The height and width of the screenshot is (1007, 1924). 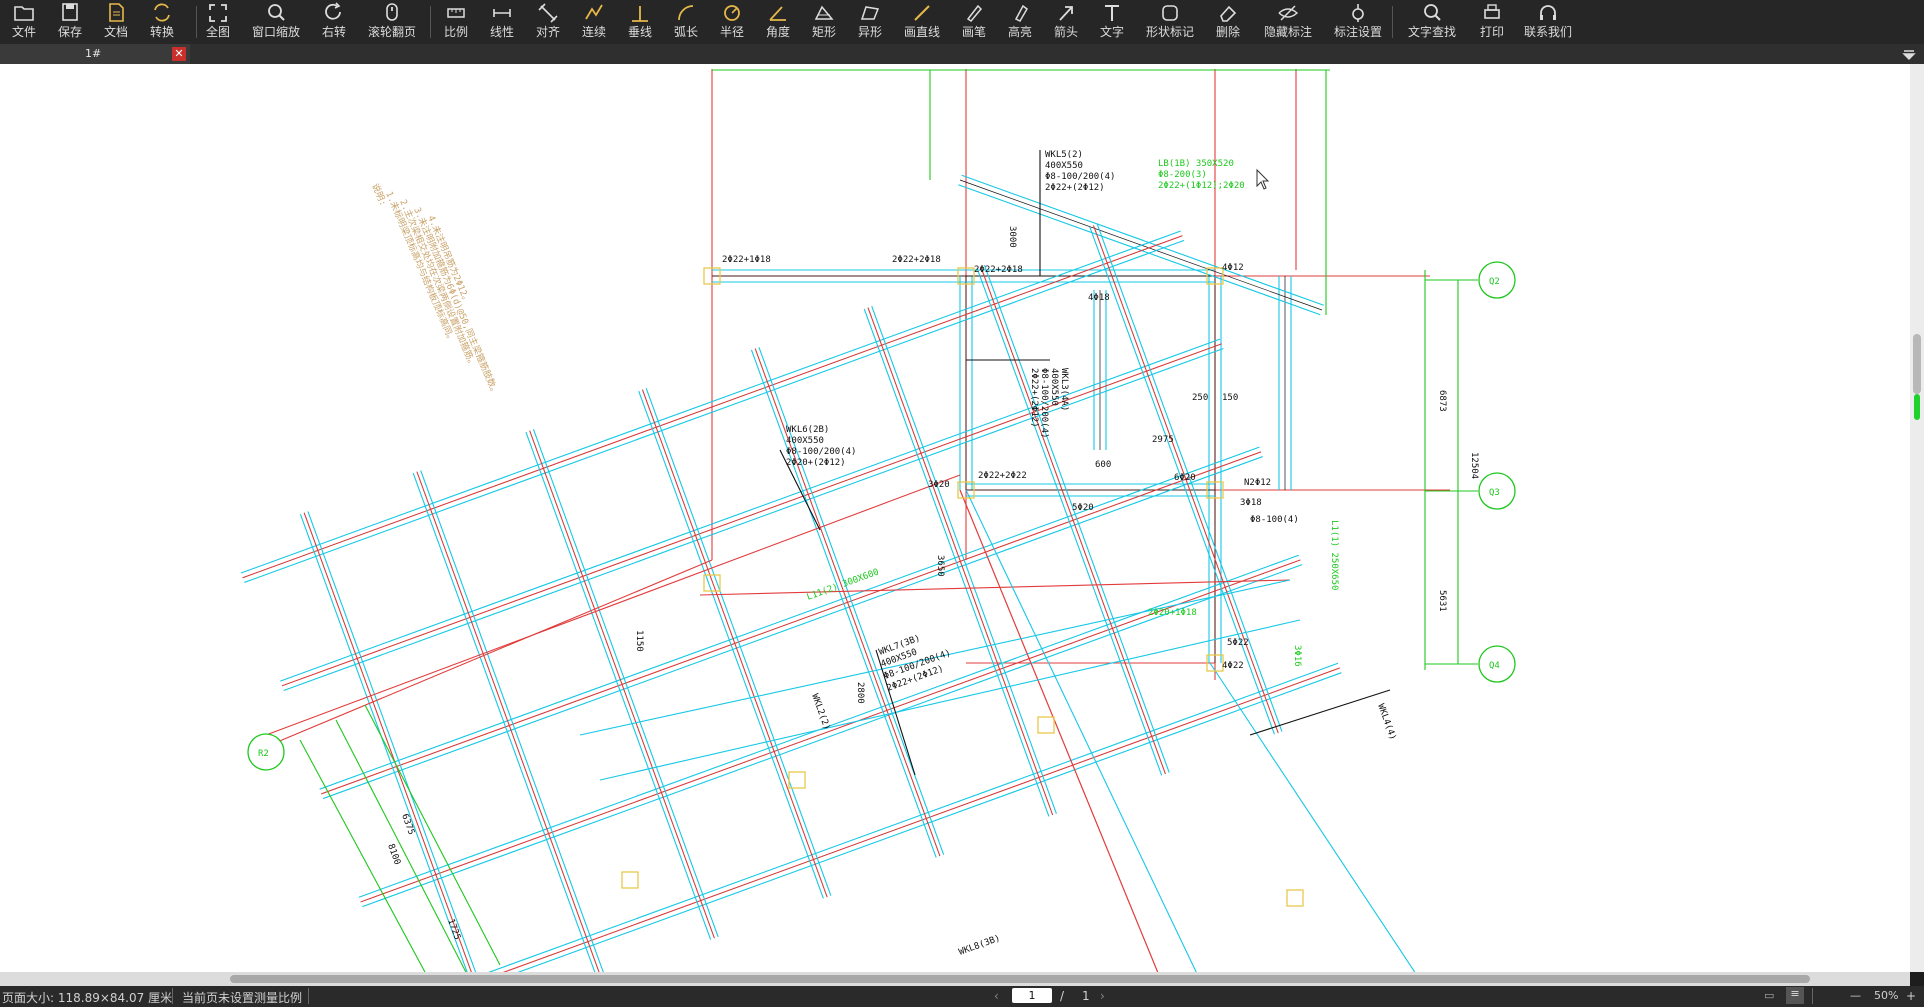 I want to click on toolbar-button-fullview: 全图, so click(x=218, y=22).